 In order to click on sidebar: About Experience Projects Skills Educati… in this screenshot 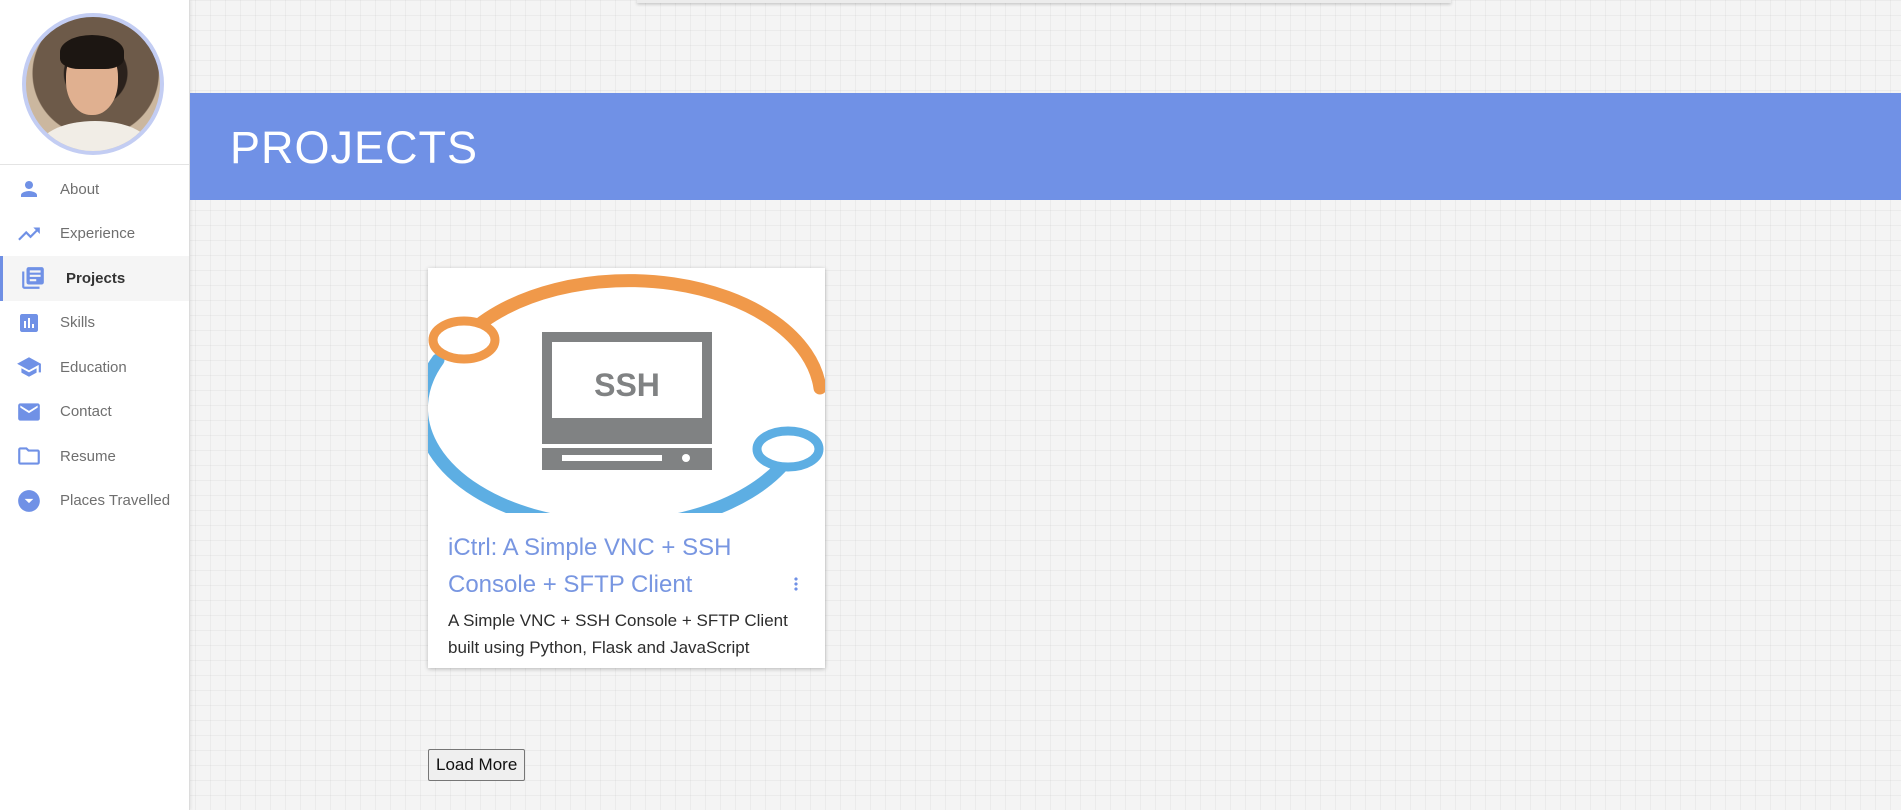, I will do `click(95, 405)`.